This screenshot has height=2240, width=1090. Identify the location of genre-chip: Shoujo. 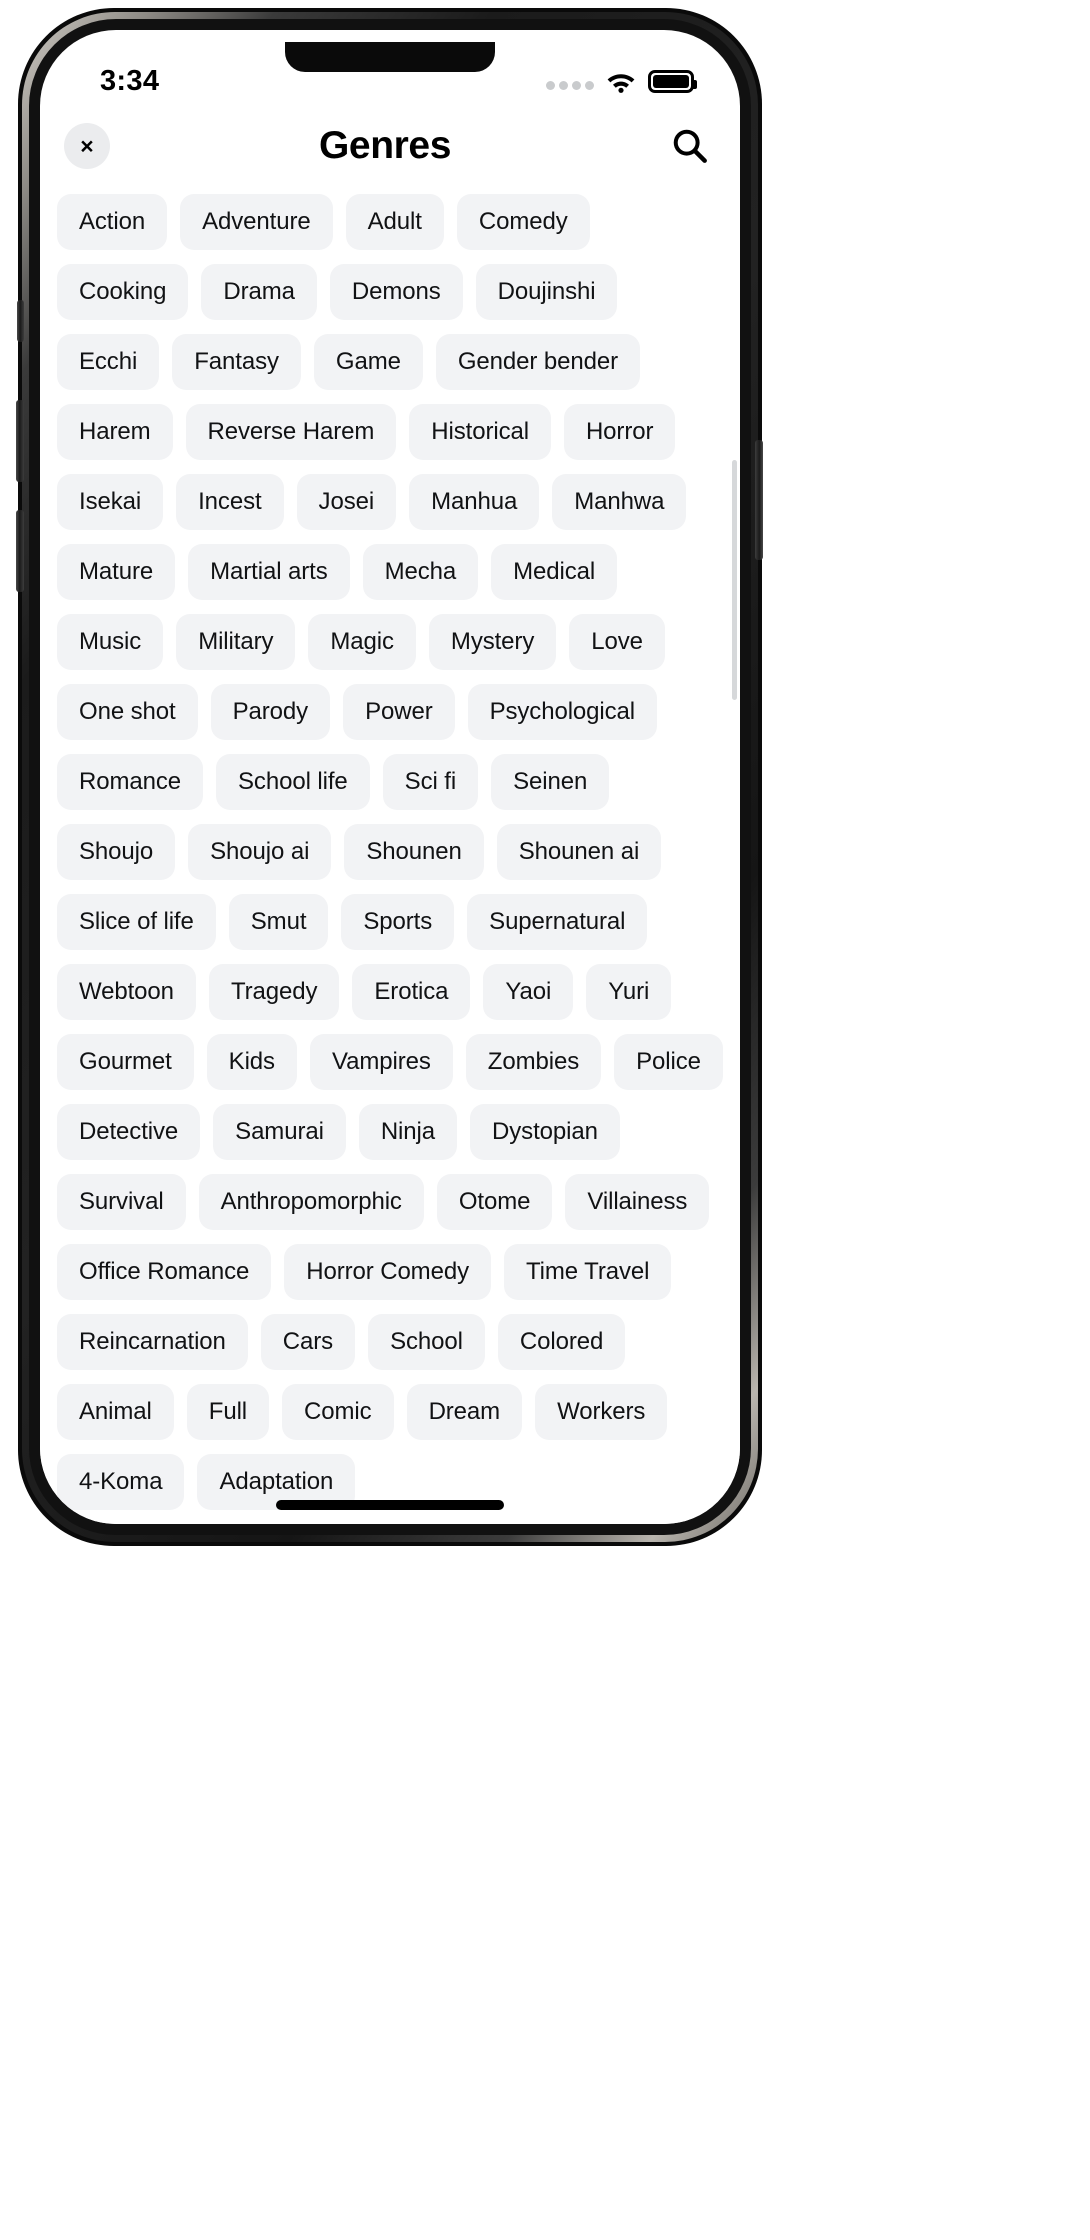
(116, 852).